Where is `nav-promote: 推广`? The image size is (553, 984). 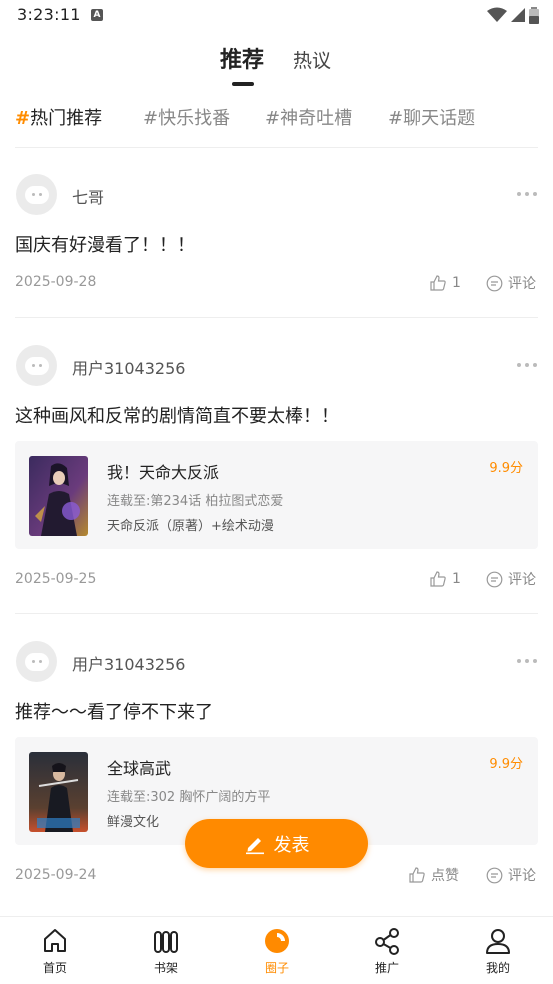 nav-promote: 推广 is located at coordinates (387, 951).